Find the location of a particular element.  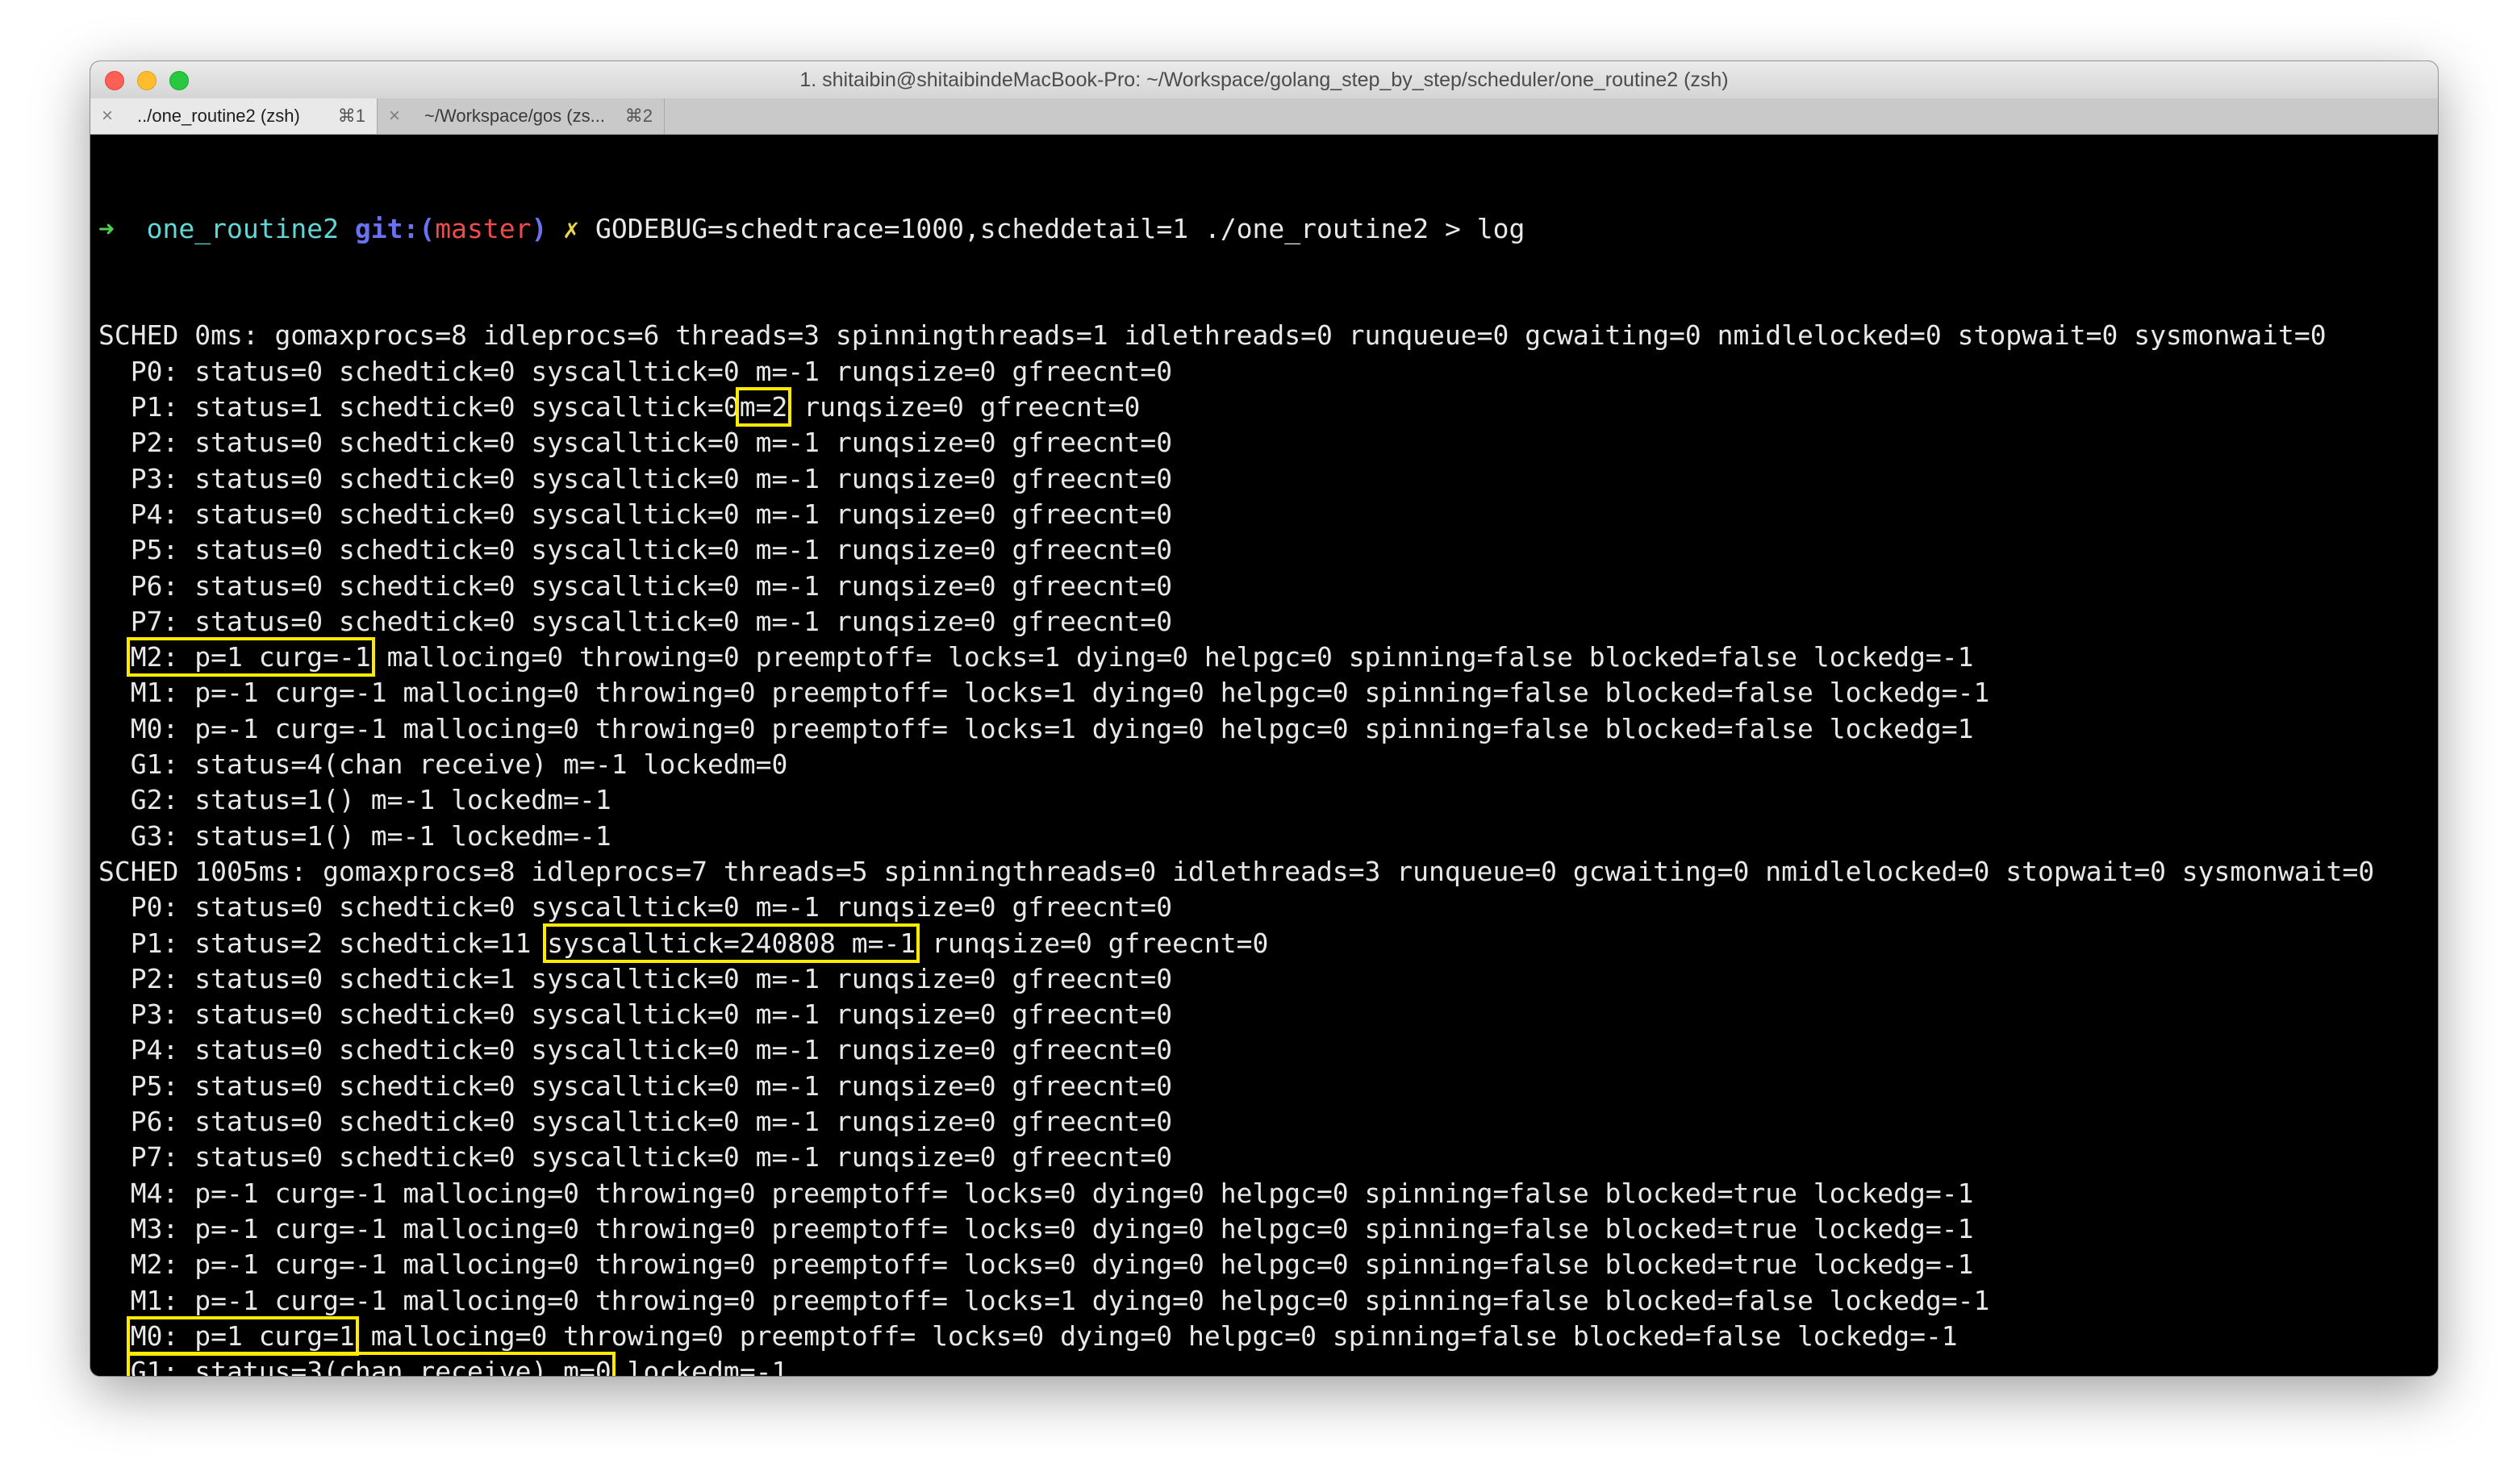

output-text: G3: status=1() m=-1 lockedm=-1 is located at coordinates (354, 836).